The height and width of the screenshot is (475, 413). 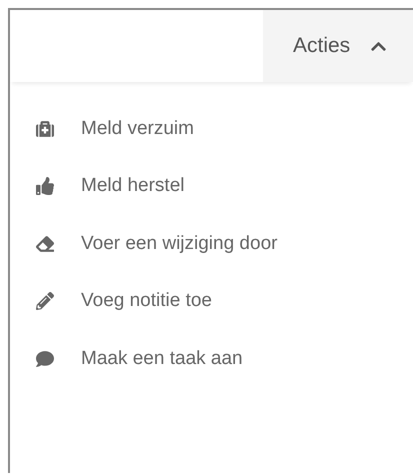 What do you see at coordinates (211, 243) in the screenshot?
I see `menu-item: Voer een wijziging door` at bounding box center [211, 243].